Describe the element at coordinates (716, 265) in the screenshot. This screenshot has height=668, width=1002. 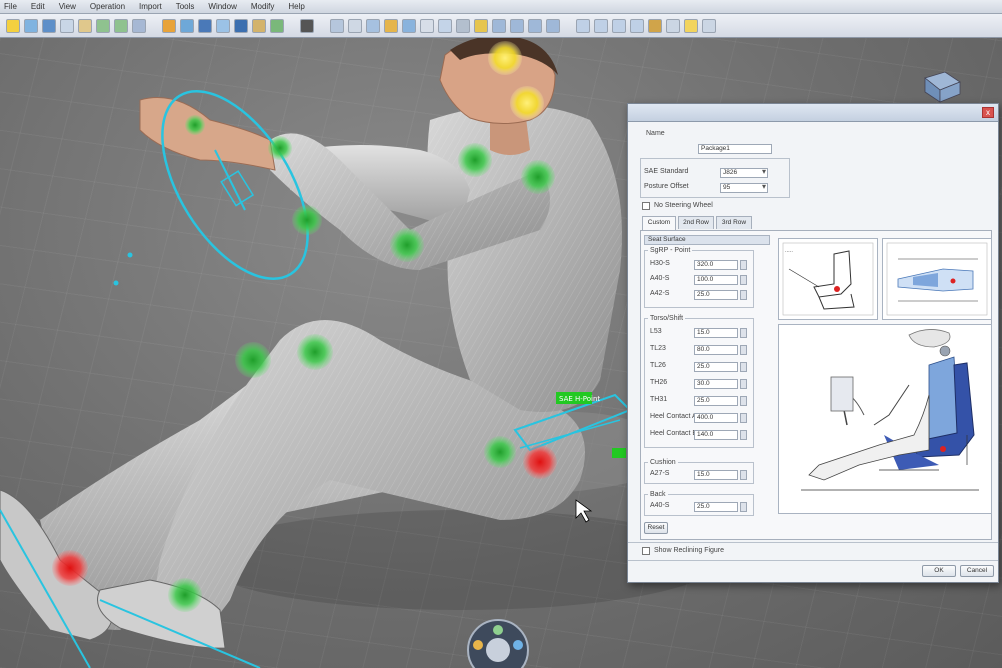
I see `sgrp-row-input: 320.0` at that location.